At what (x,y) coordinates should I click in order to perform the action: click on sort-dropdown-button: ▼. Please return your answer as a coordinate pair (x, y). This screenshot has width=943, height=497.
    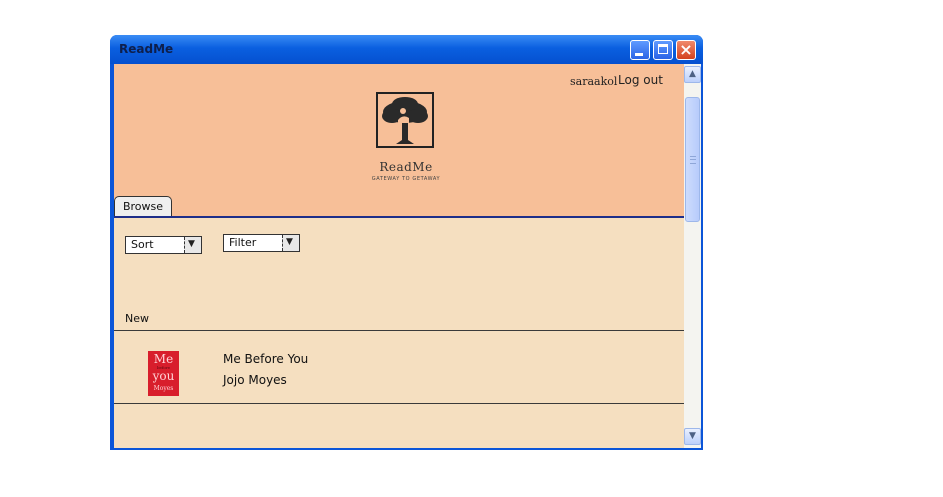
    Looking at the image, I should click on (192, 245).